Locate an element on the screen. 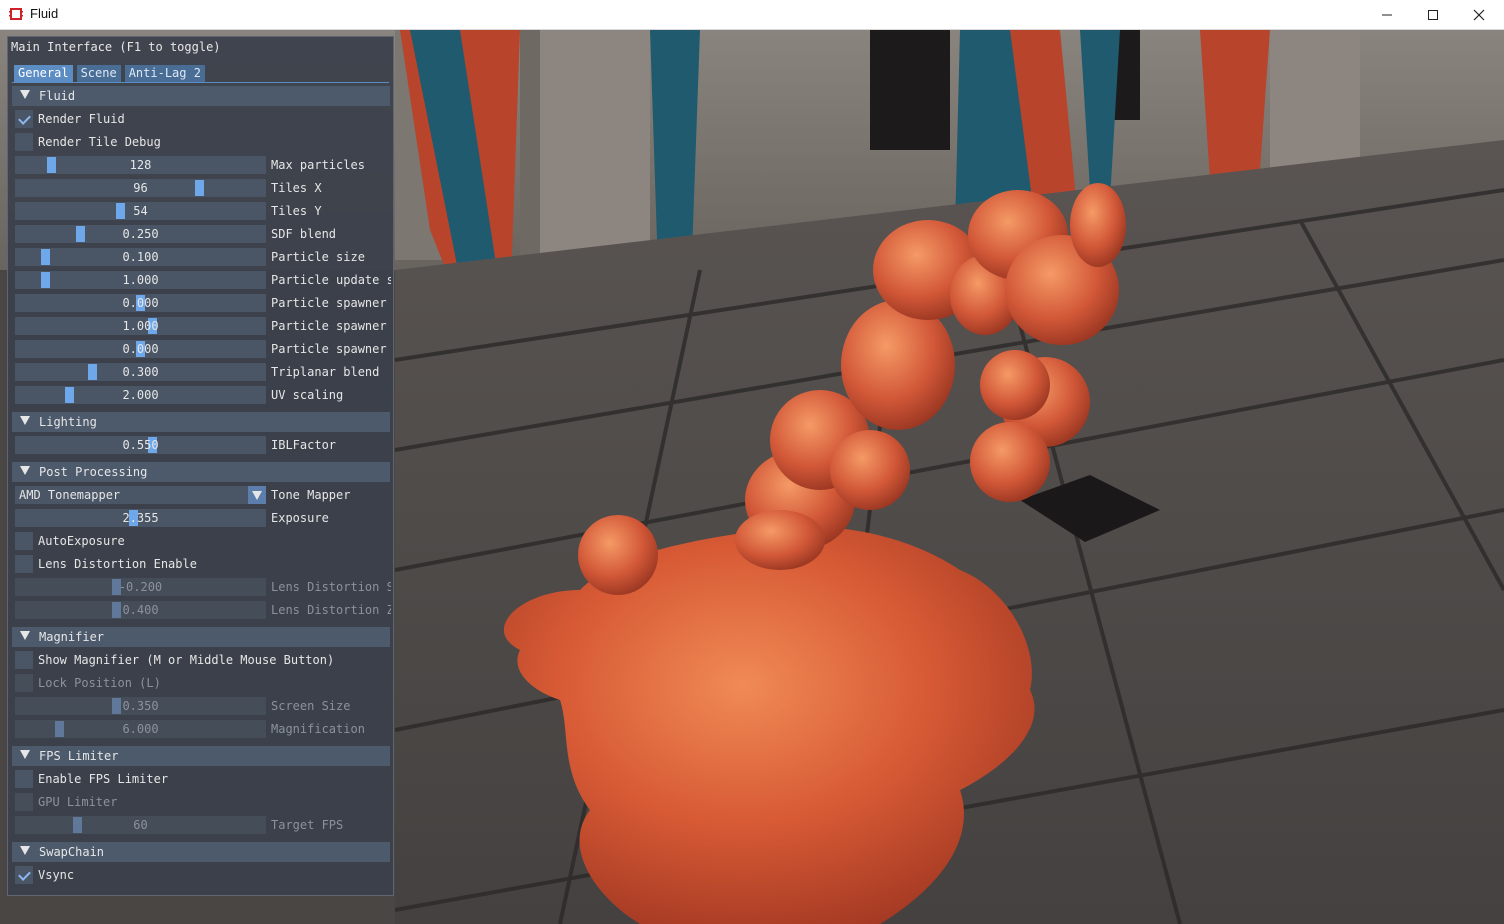  vsync-checkbox is located at coordinates (24, 875).